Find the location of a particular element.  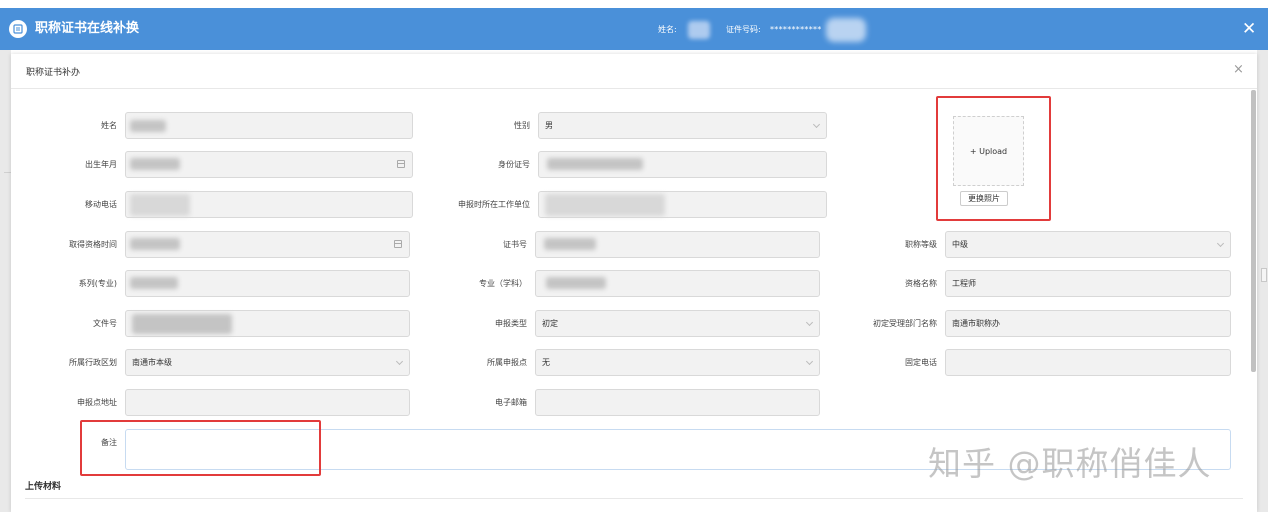

birth-label: 出生年月 is located at coordinates (101, 164).